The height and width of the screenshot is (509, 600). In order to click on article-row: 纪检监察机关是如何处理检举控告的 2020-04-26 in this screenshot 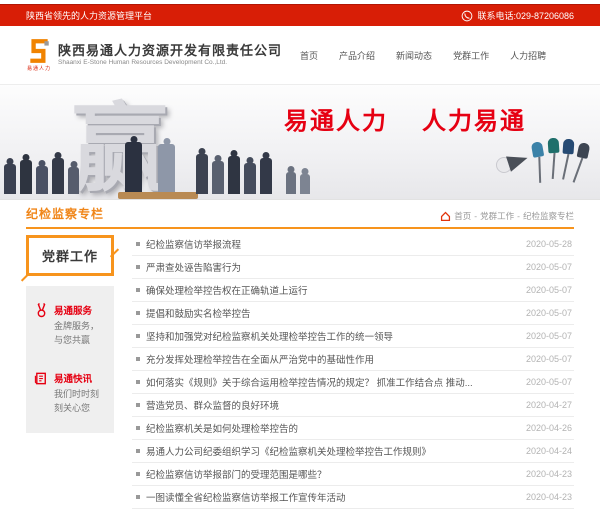, I will do `click(353, 428)`.